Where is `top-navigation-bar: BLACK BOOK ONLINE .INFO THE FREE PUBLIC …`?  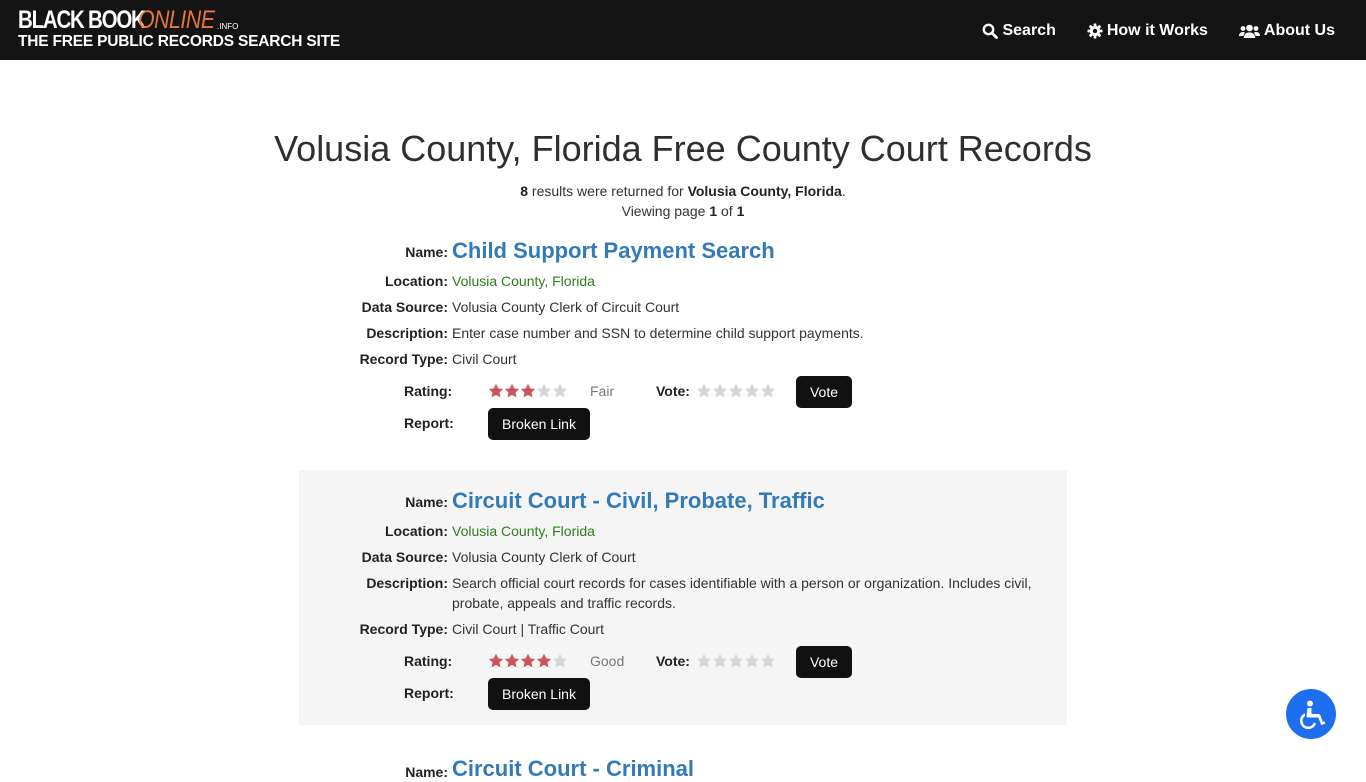
top-navigation-bar: BLACK BOOK ONLINE .INFO THE FREE PUBLIC … is located at coordinates (683, 30).